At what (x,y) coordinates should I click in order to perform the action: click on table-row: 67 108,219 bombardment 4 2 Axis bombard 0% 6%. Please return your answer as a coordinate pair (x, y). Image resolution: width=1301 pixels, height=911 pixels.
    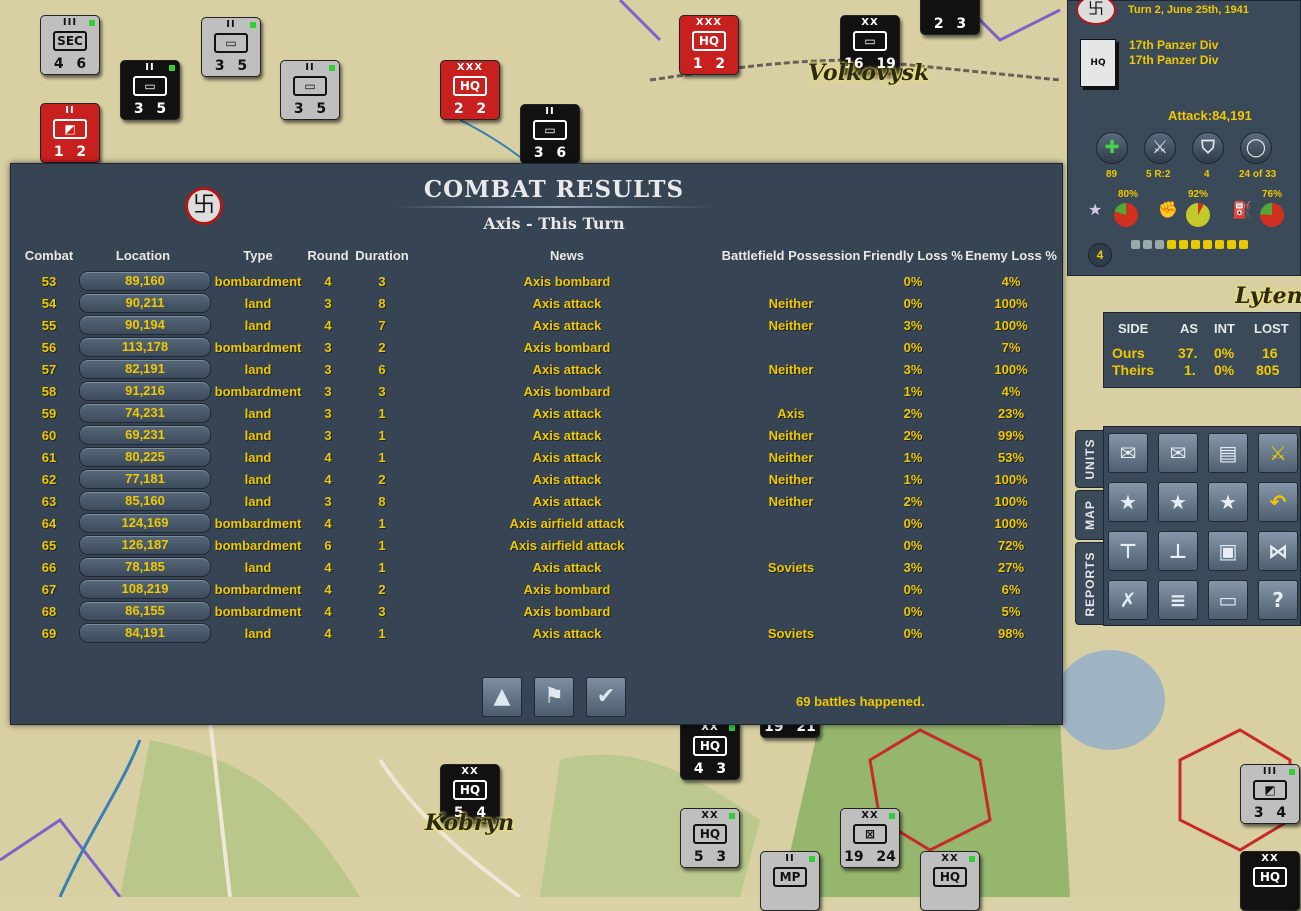
    Looking at the image, I should click on (536, 589).